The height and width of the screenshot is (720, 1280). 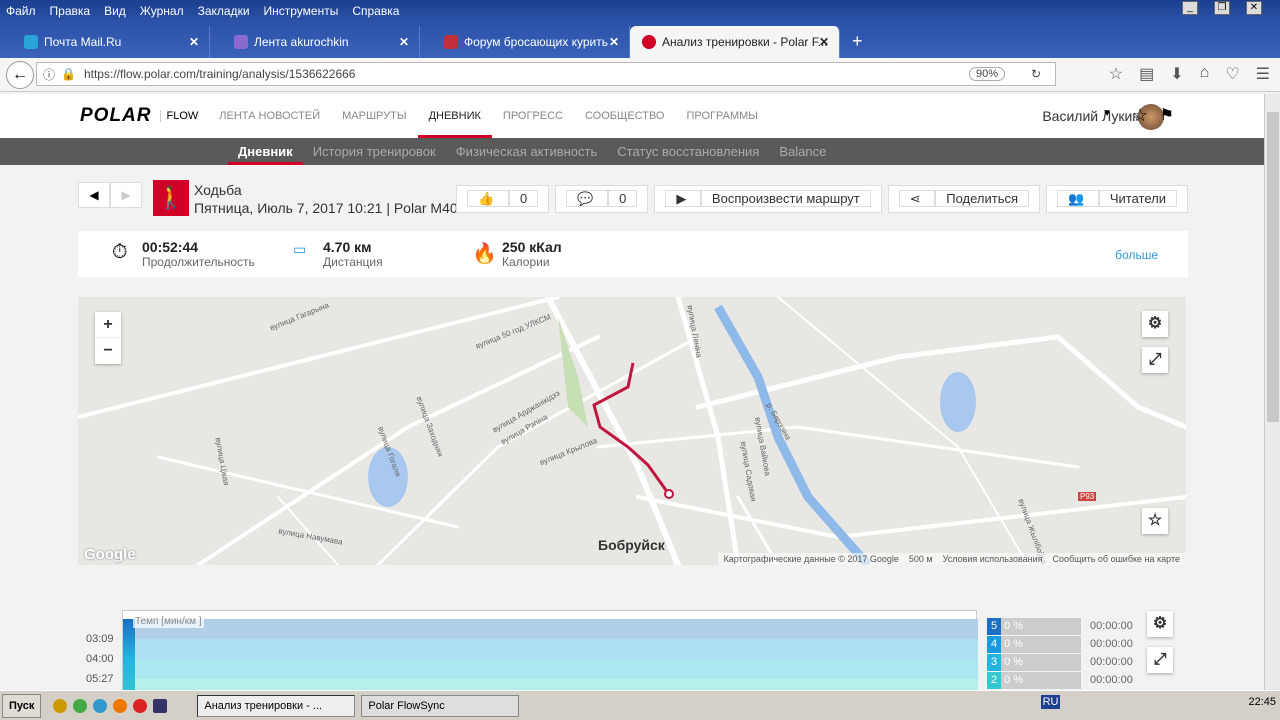 I want to click on subnav-history: История тренировок, so click(x=374, y=151).